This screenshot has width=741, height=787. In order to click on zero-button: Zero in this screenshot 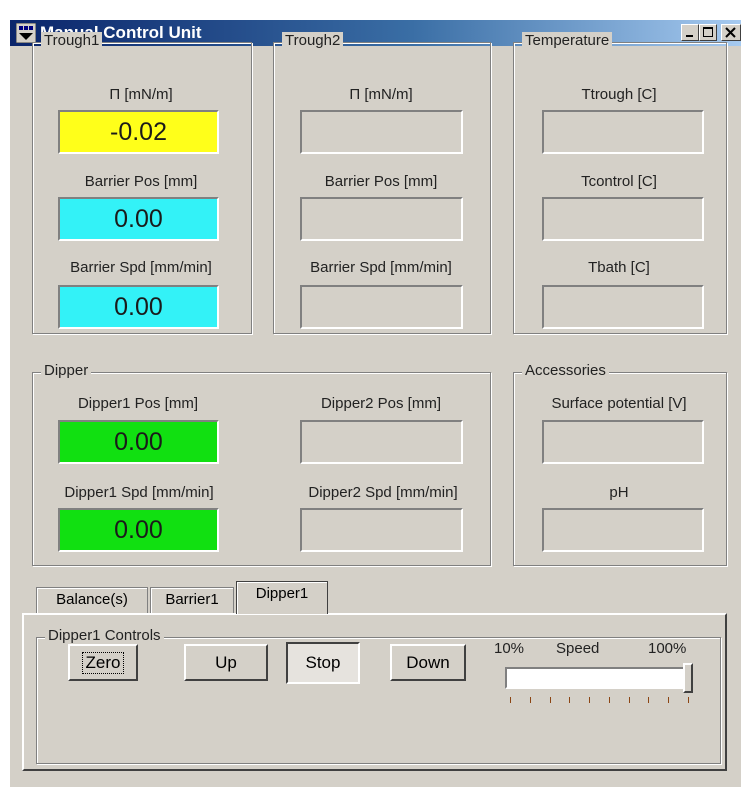, I will do `click(103, 662)`.